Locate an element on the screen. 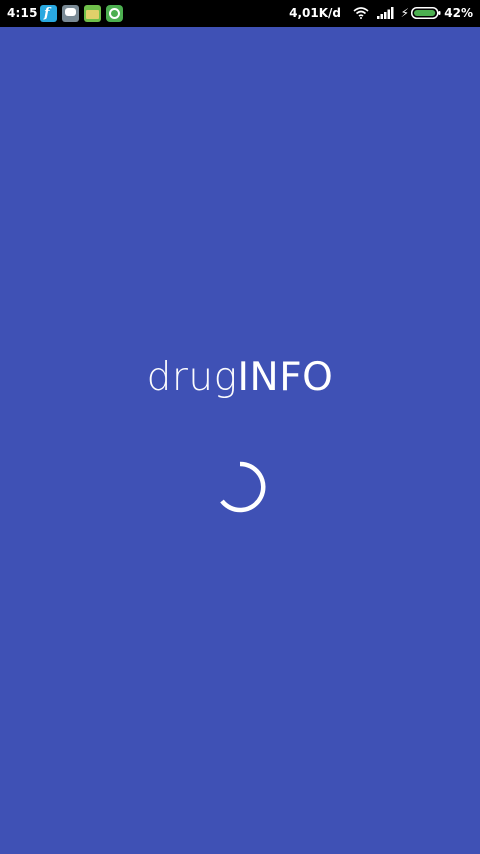 This screenshot has height=854, width=480. loading-spinner is located at coordinates (243, 487).